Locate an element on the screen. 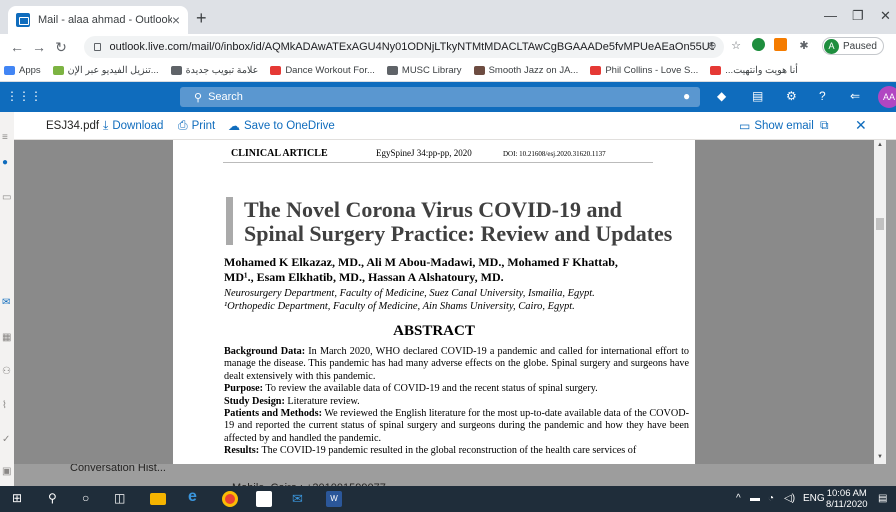 The height and width of the screenshot is (512, 896). search-box: ⚲ Search is located at coordinates (440, 97).